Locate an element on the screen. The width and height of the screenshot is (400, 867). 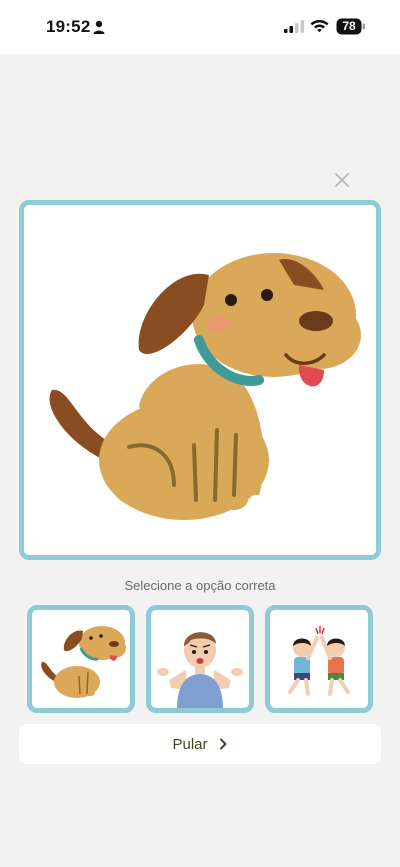
status-bar: 19:52 78 is located at coordinates (200, 27).